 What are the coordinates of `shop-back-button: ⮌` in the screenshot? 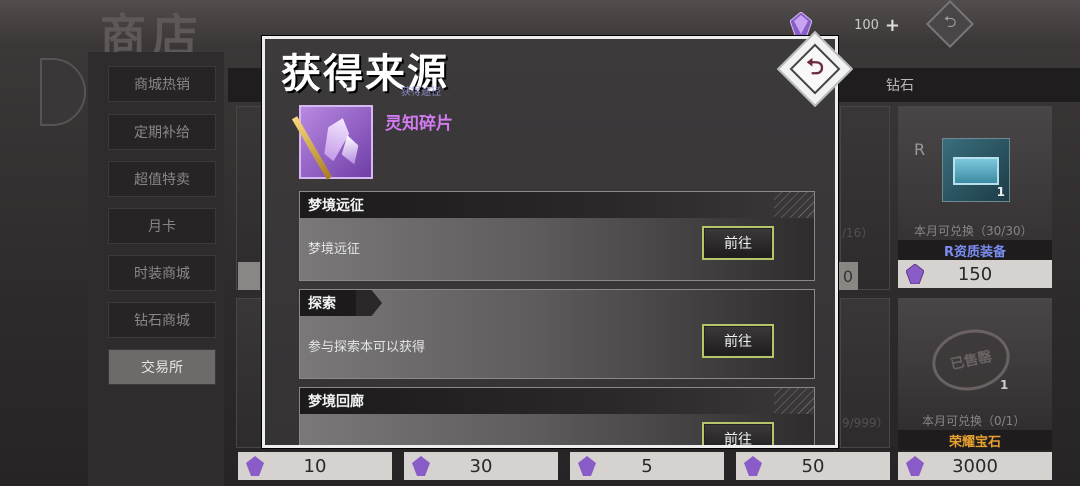 It's located at (950, 24).